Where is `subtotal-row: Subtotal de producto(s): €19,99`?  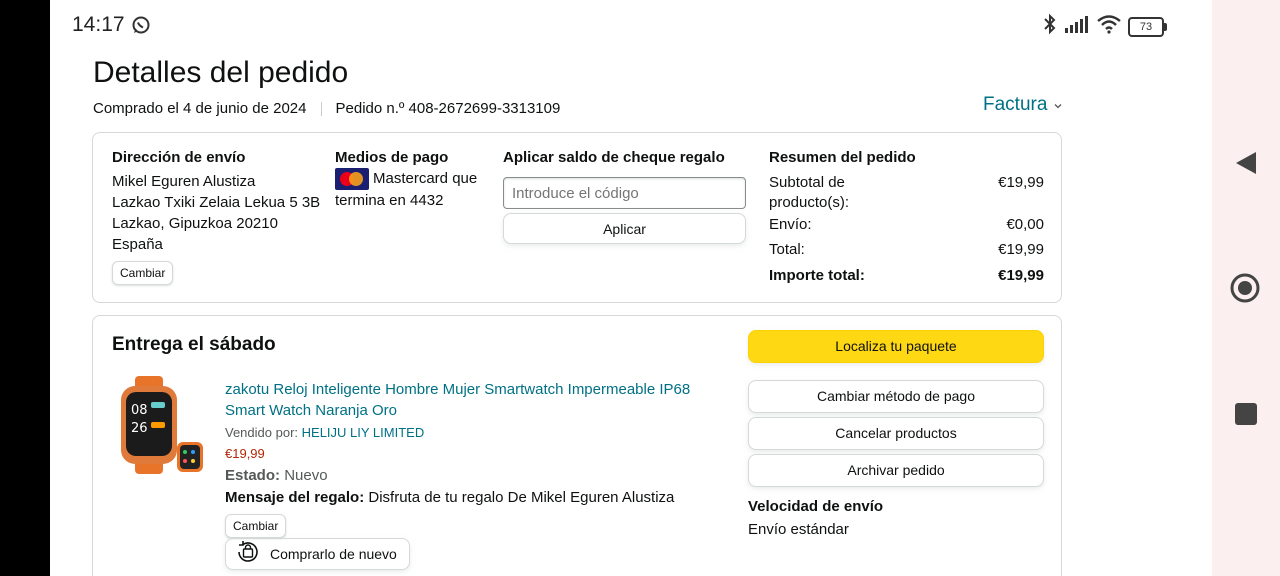 subtotal-row: Subtotal de producto(s): €19,99 is located at coordinates (906, 193).